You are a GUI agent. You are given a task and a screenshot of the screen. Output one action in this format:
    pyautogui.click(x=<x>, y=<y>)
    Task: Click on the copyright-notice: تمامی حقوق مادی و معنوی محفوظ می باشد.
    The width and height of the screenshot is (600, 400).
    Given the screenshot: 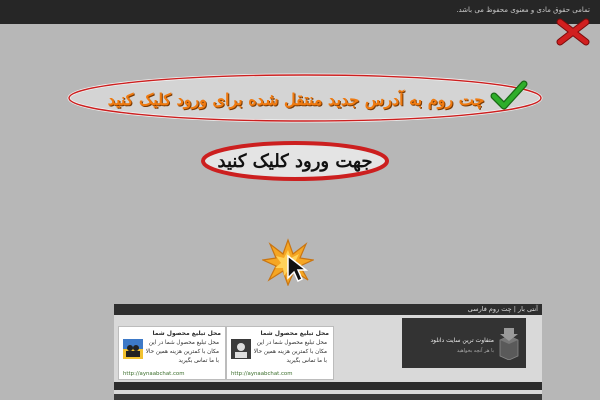 What is the action you would take?
    pyautogui.click(x=523, y=10)
    